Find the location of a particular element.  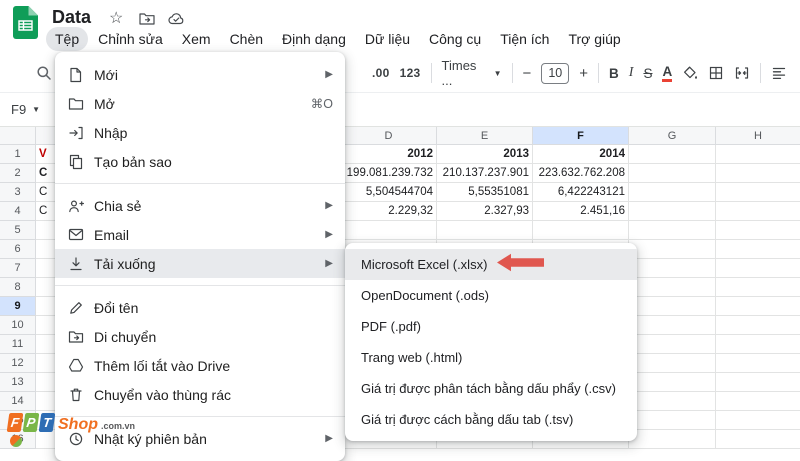

cell-F4: 2.451,16 is located at coordinates (581, 211).